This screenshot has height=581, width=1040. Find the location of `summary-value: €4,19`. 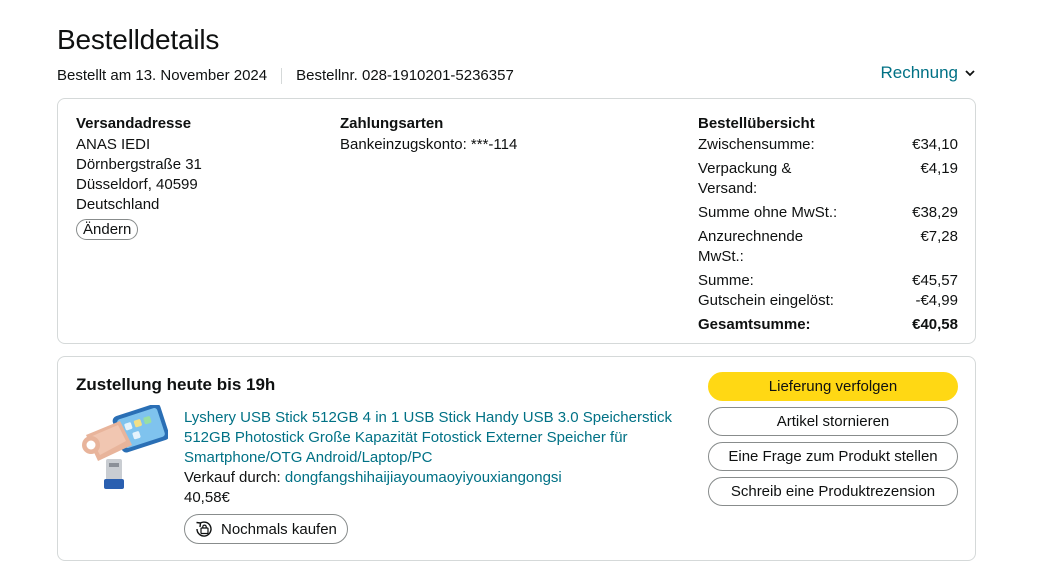

summary-value: €4,19 is located at coordinates (939, 168).